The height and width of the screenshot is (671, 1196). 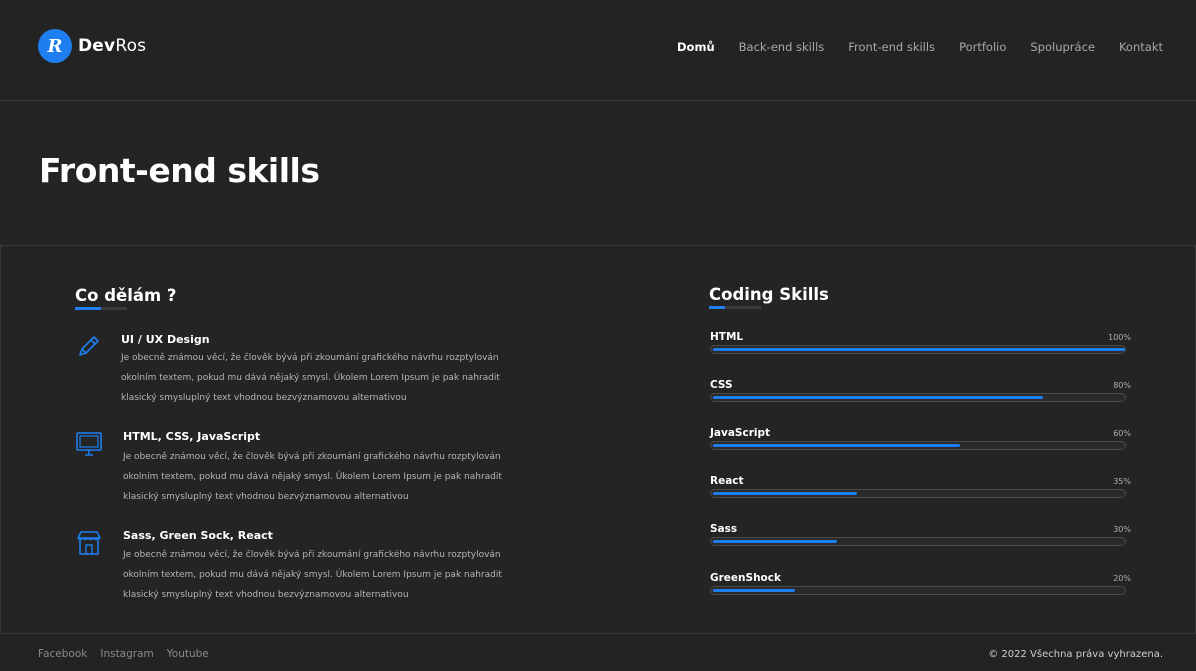 I want to click on skill-percent: 30%, so click(x=1122, y=529).